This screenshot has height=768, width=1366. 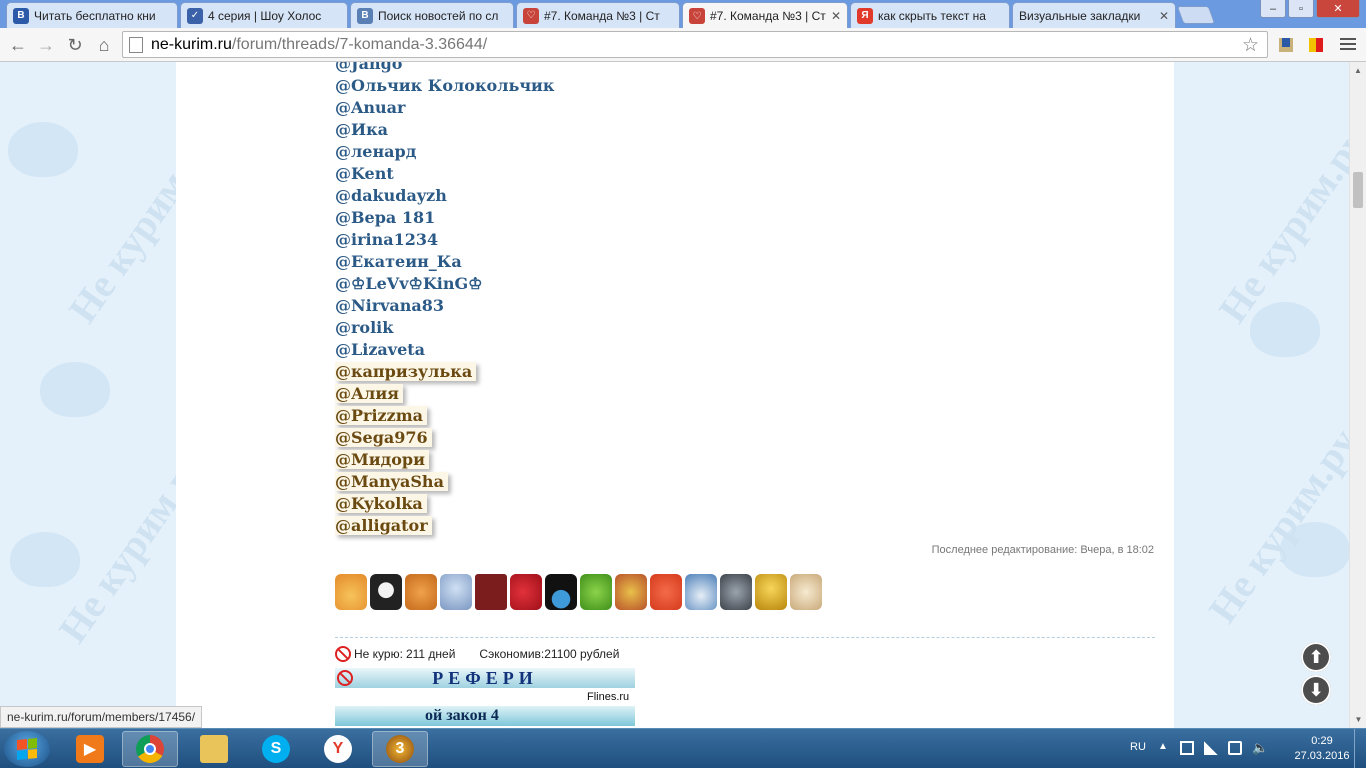 What do you see at coordinates (444, 109) in the screenshot?
I see `user-mention-link: @Anuar` at bounding box center [444, 109].